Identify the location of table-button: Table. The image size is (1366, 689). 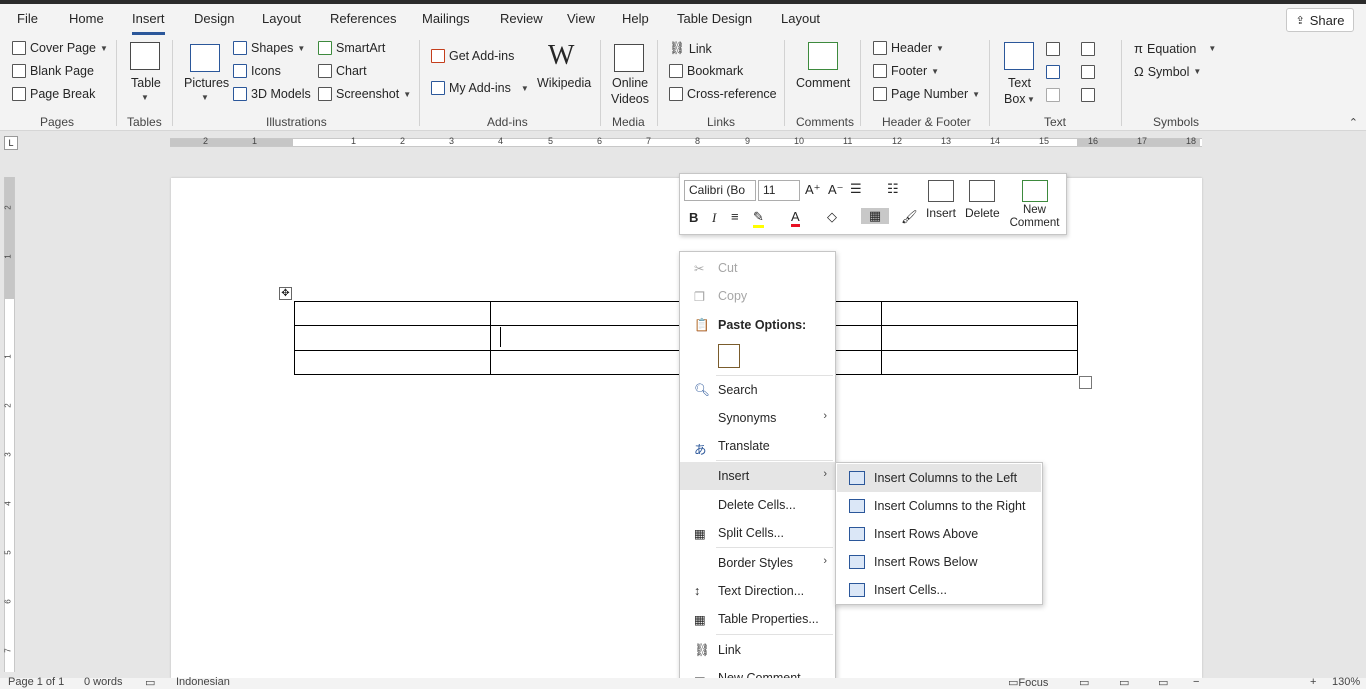
(146, 83).